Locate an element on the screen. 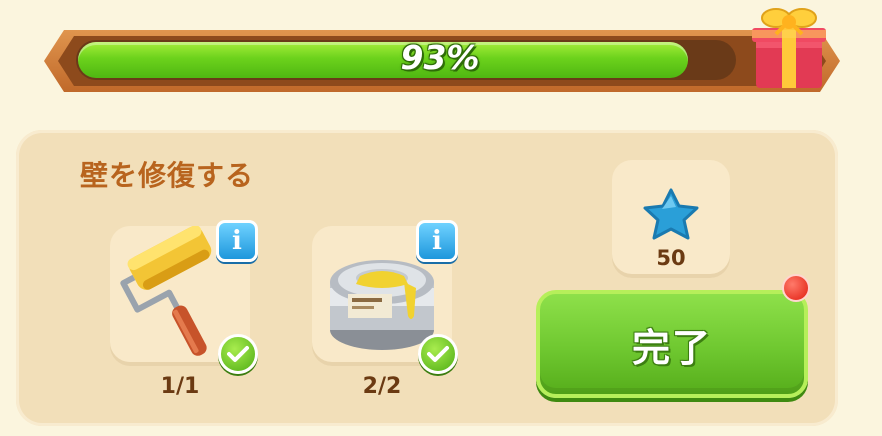  progress-percent: 93% is located at coordinates (440, 57).